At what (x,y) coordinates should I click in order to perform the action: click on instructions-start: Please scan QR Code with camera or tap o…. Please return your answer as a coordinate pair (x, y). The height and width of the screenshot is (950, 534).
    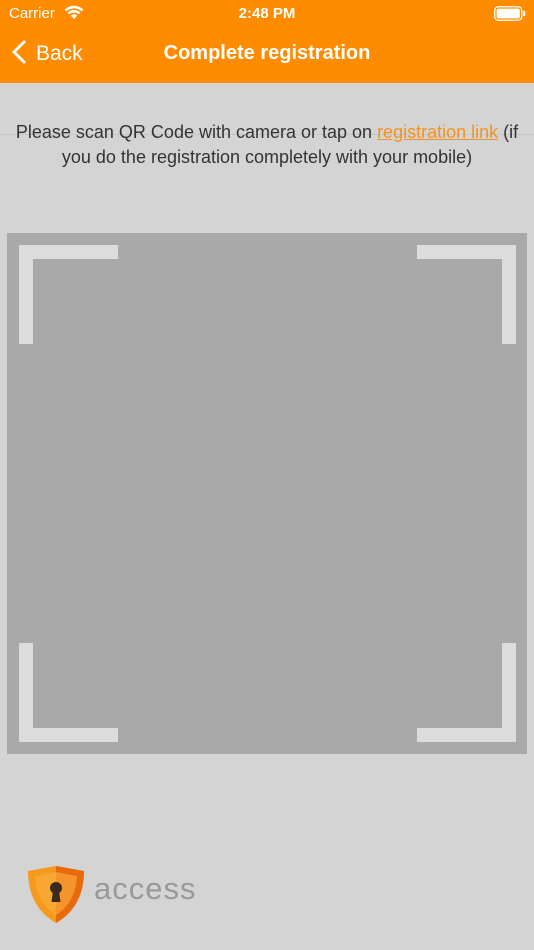
    Looking at the image, I should click on (196, 132).